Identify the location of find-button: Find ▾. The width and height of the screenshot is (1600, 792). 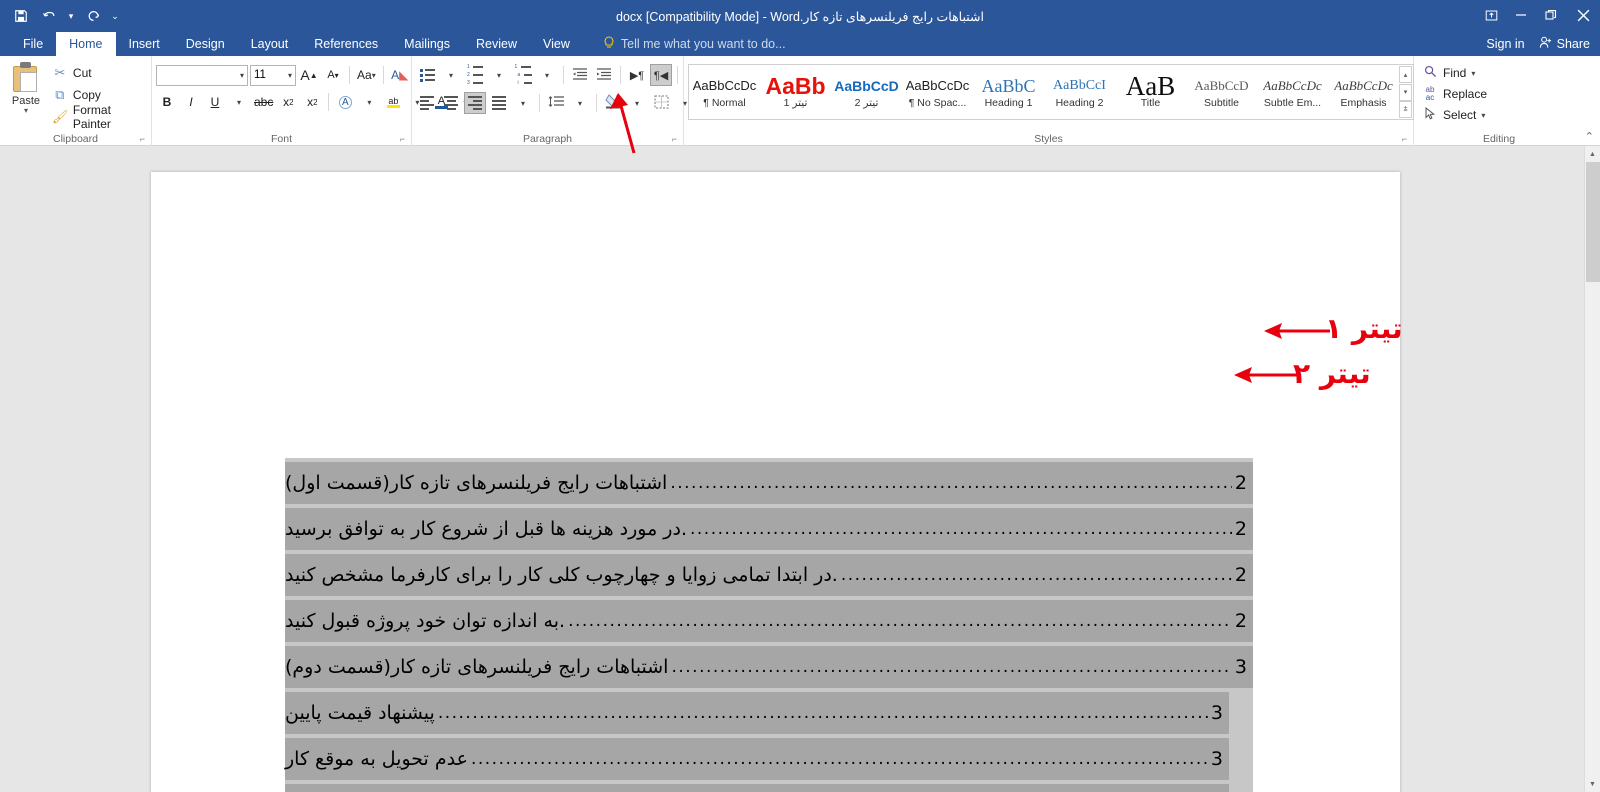
(1454, 73).